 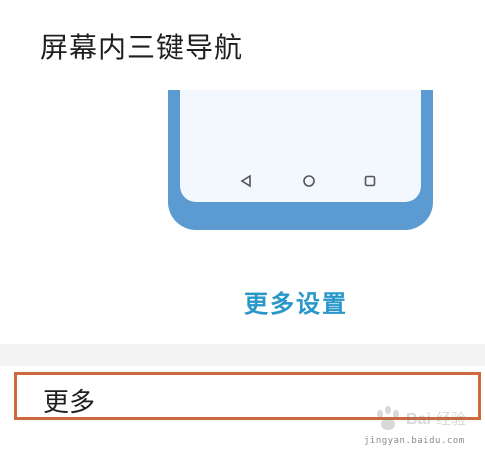 What do you see at coordinates (370, 181) in the screenshot?
I see `recent-square-icon` at bounding box center [370, 181].